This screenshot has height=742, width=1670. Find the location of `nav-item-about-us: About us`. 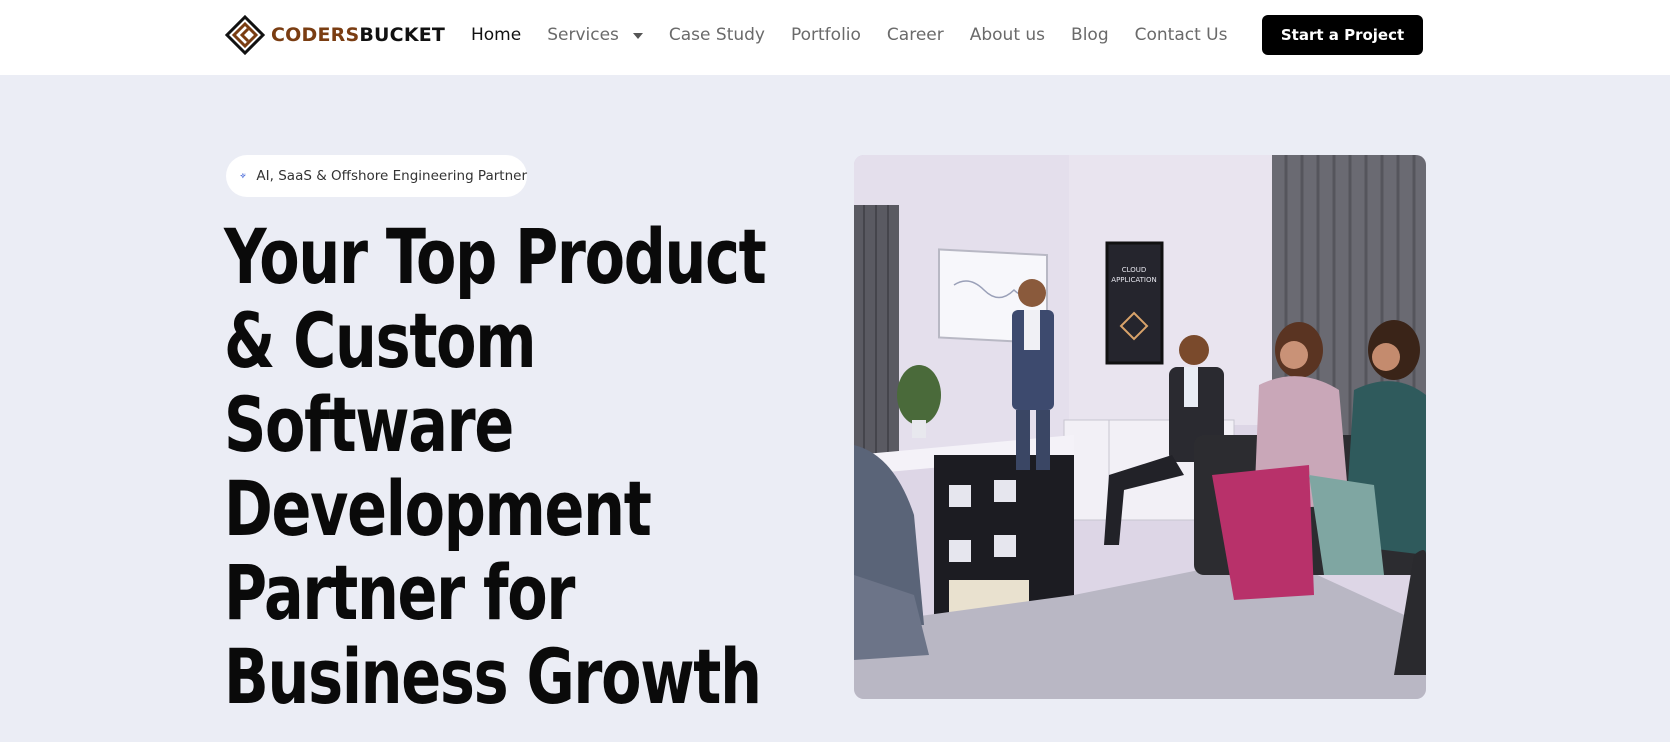

nav-item-about-us: About us is located at coordinates (1007, 35).